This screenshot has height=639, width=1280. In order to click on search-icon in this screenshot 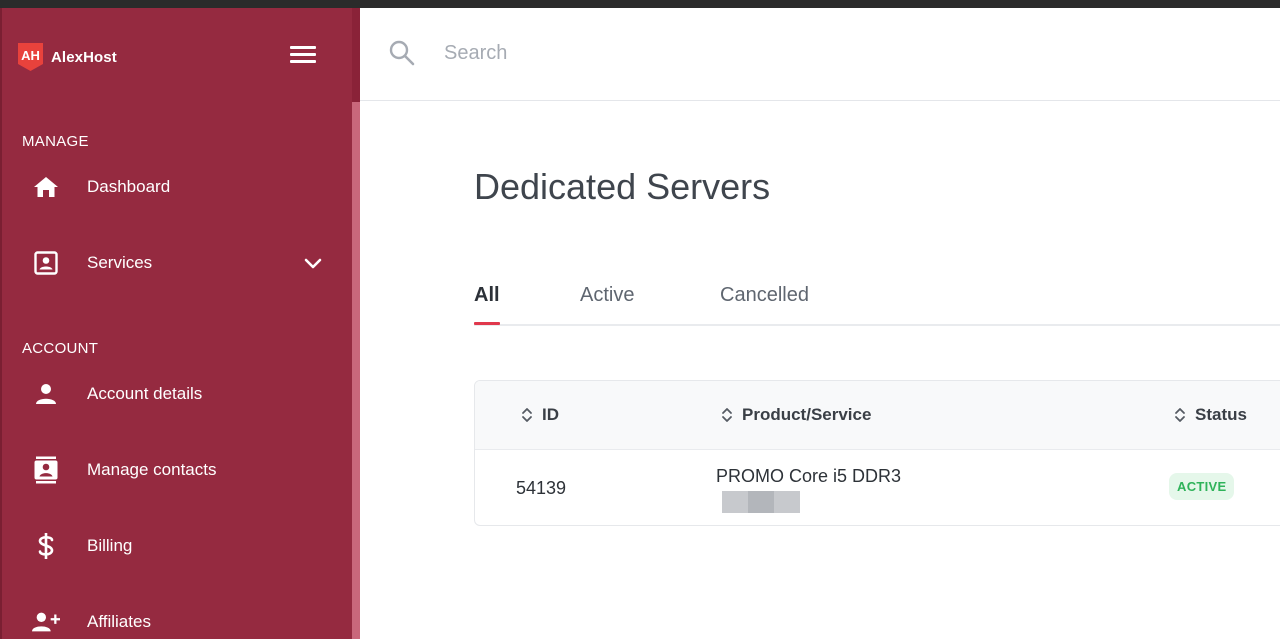, I will do `click(402, 53)`.